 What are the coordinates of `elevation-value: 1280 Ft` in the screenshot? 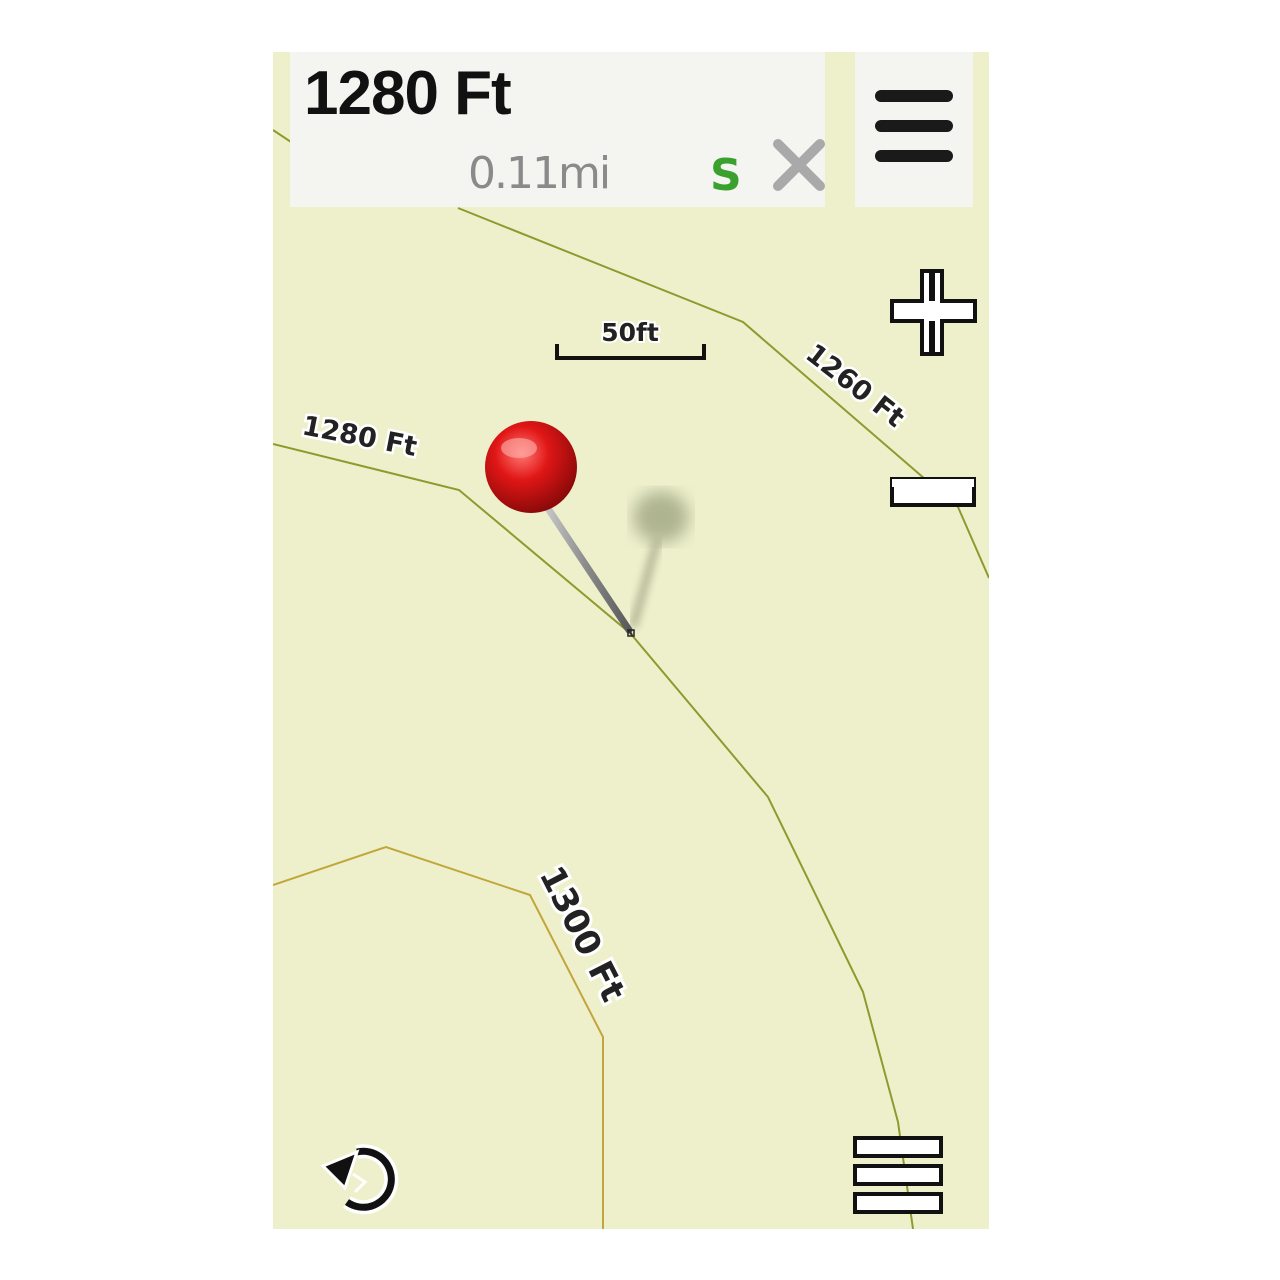 It's located at (408, 93).